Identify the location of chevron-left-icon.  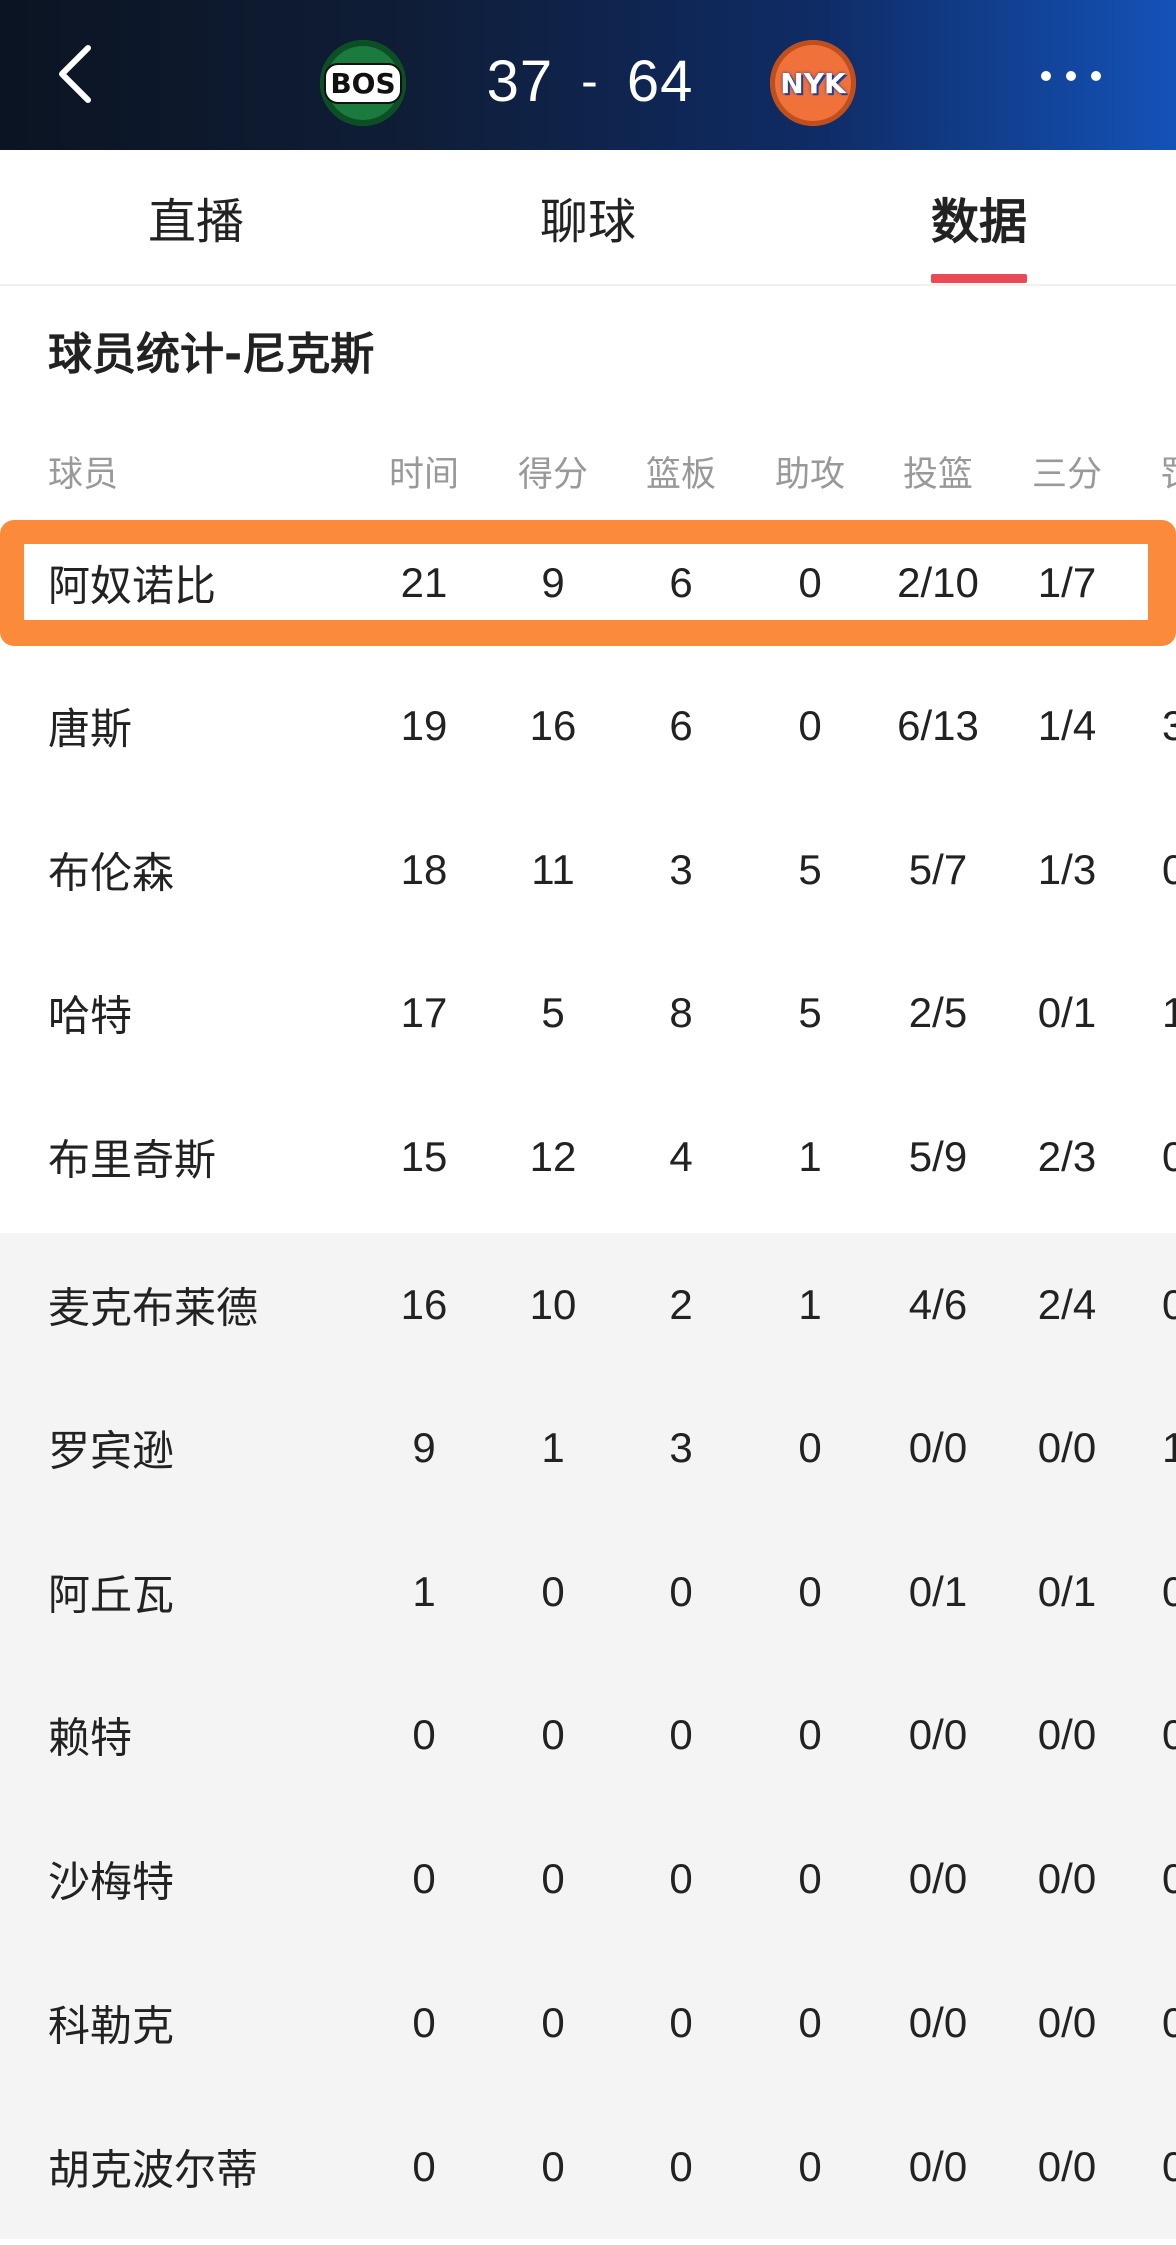
(75, 74).